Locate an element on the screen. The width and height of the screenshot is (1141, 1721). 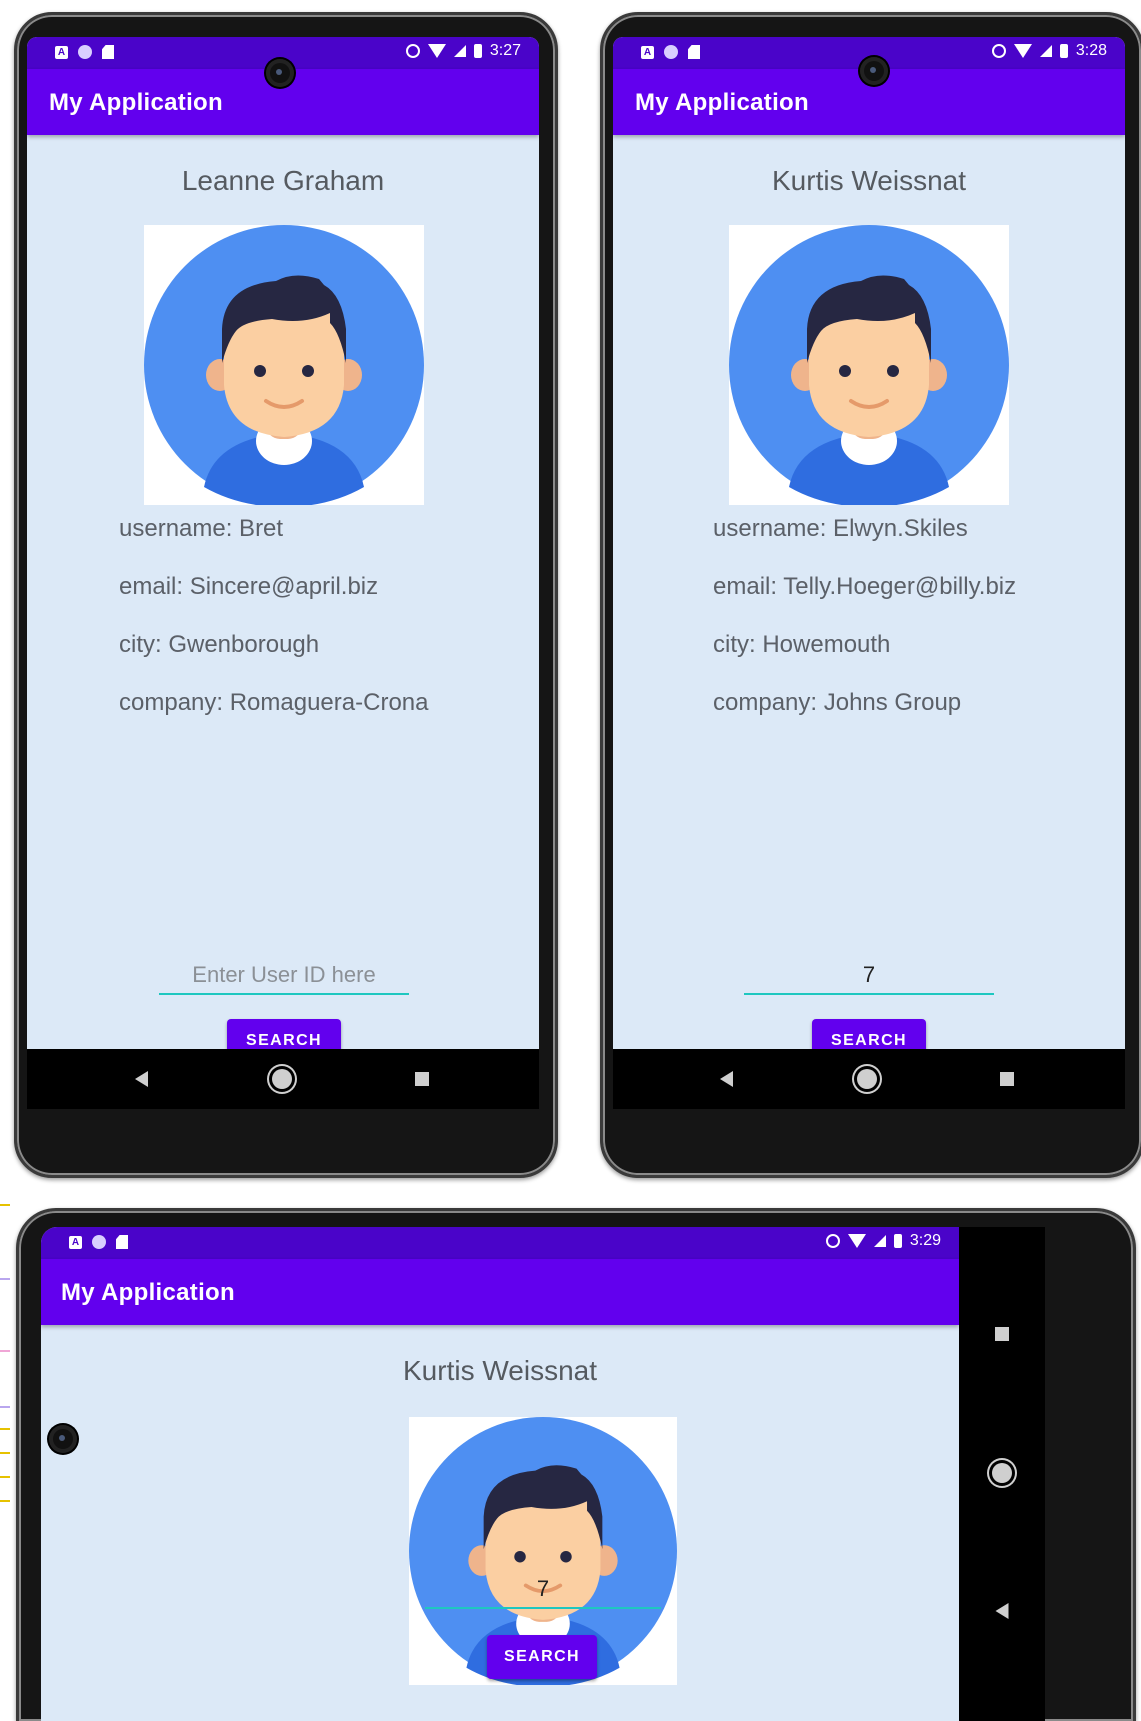
email-text: email: Sincere@april.biz is located at coordinates (249, 586).